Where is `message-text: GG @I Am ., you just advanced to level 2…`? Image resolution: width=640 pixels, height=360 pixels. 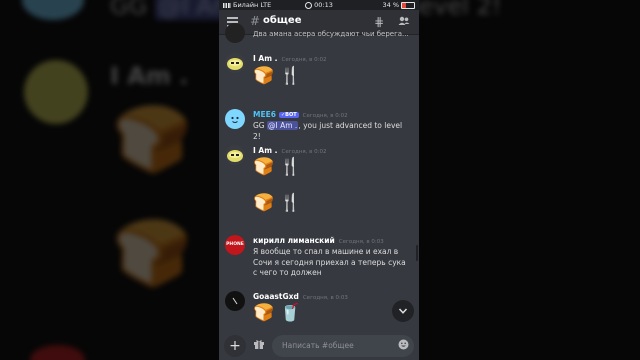
message-text: GG @I Am ., you just advanced to level 2… is located at coordinates (328, 131).